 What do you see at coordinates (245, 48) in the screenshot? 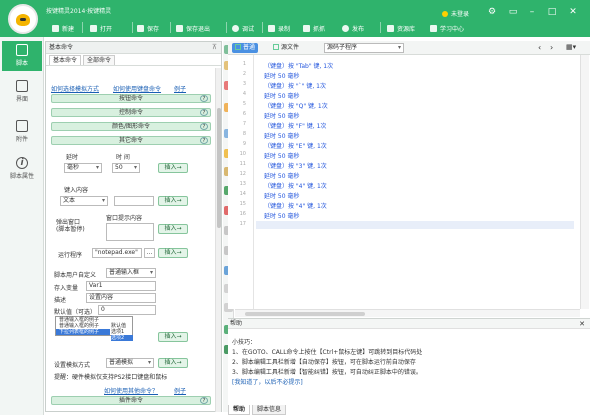
I see `tab-normal-view: 普通` at bounding box center [245, 48].